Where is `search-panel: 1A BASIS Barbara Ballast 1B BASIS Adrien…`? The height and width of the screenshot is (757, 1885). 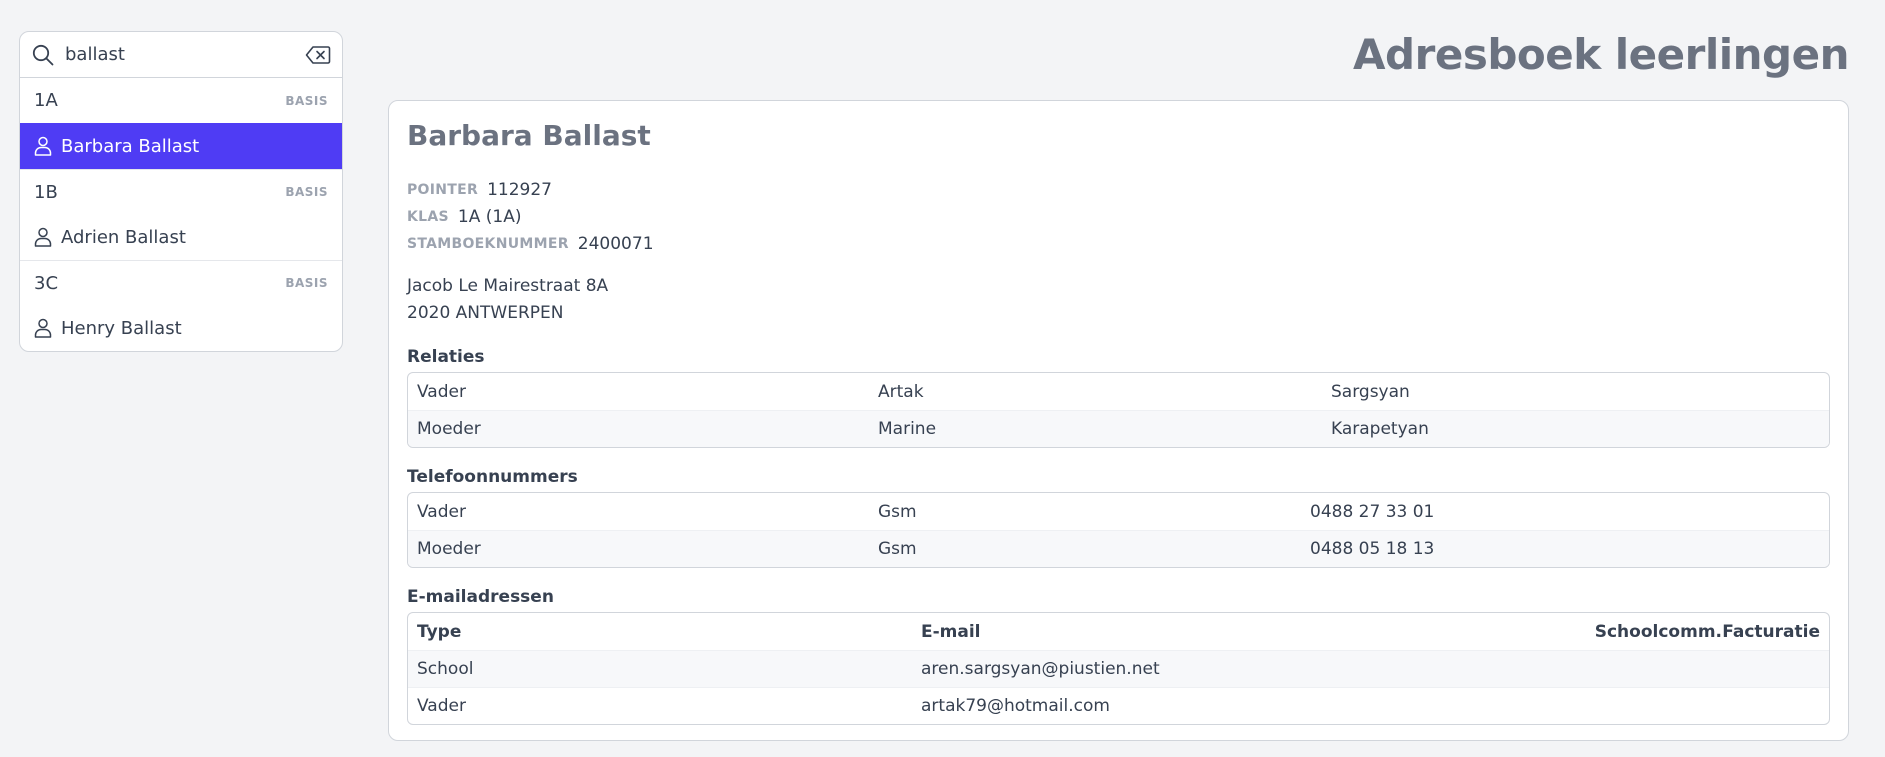
search-panel: 1A BASIS Barbara Ballast 1B BASIS Adrien… is located at coordinates (181, 191).